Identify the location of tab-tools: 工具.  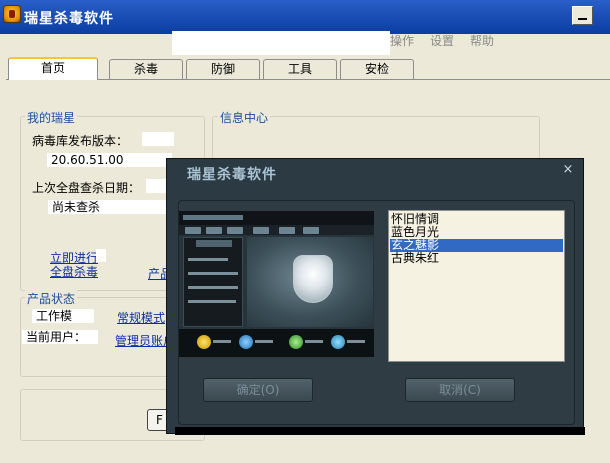
(300, 69).